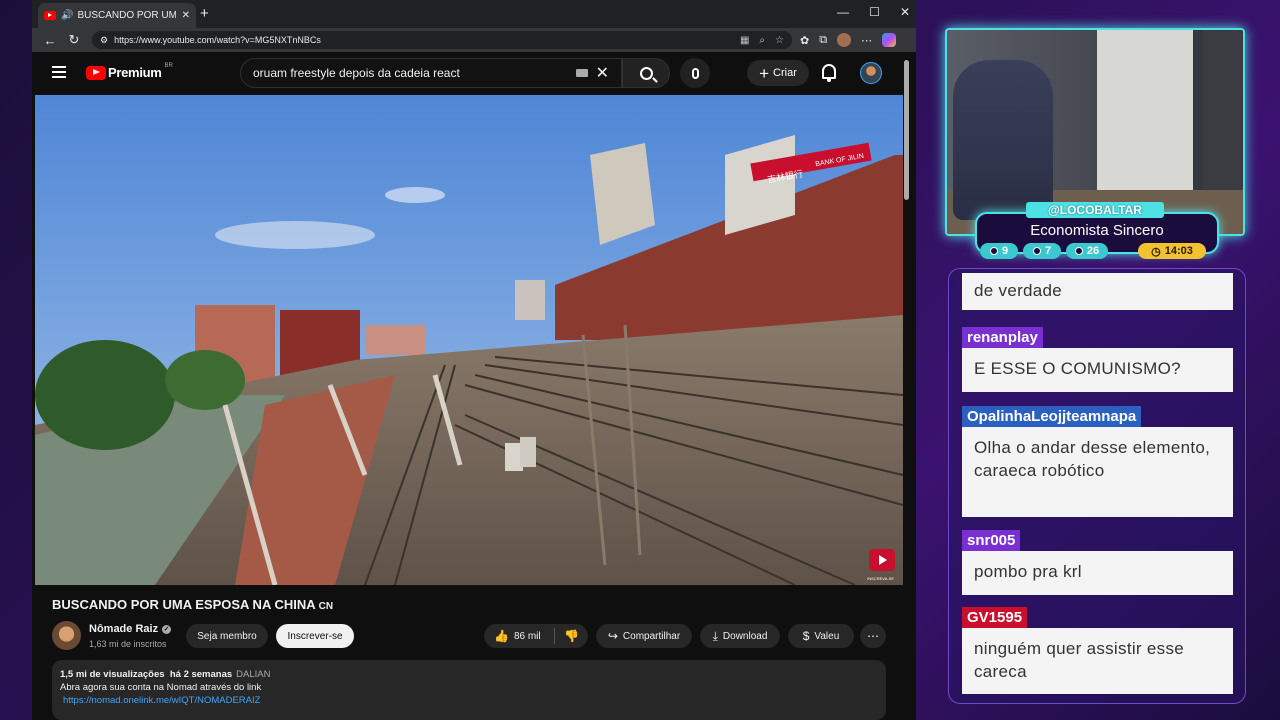 This screenshot has height=720, width=1280. Describe the element at coordinates (995, 617) in the screenshot. I see `chat-username: GV1595` at that location.